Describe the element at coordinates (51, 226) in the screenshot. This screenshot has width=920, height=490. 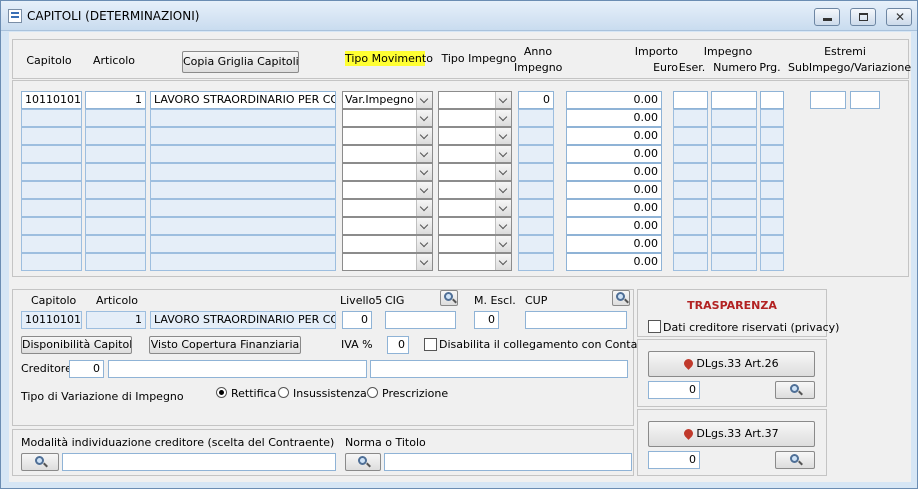
I see `grid-row-8-capitolo-field` at that location.